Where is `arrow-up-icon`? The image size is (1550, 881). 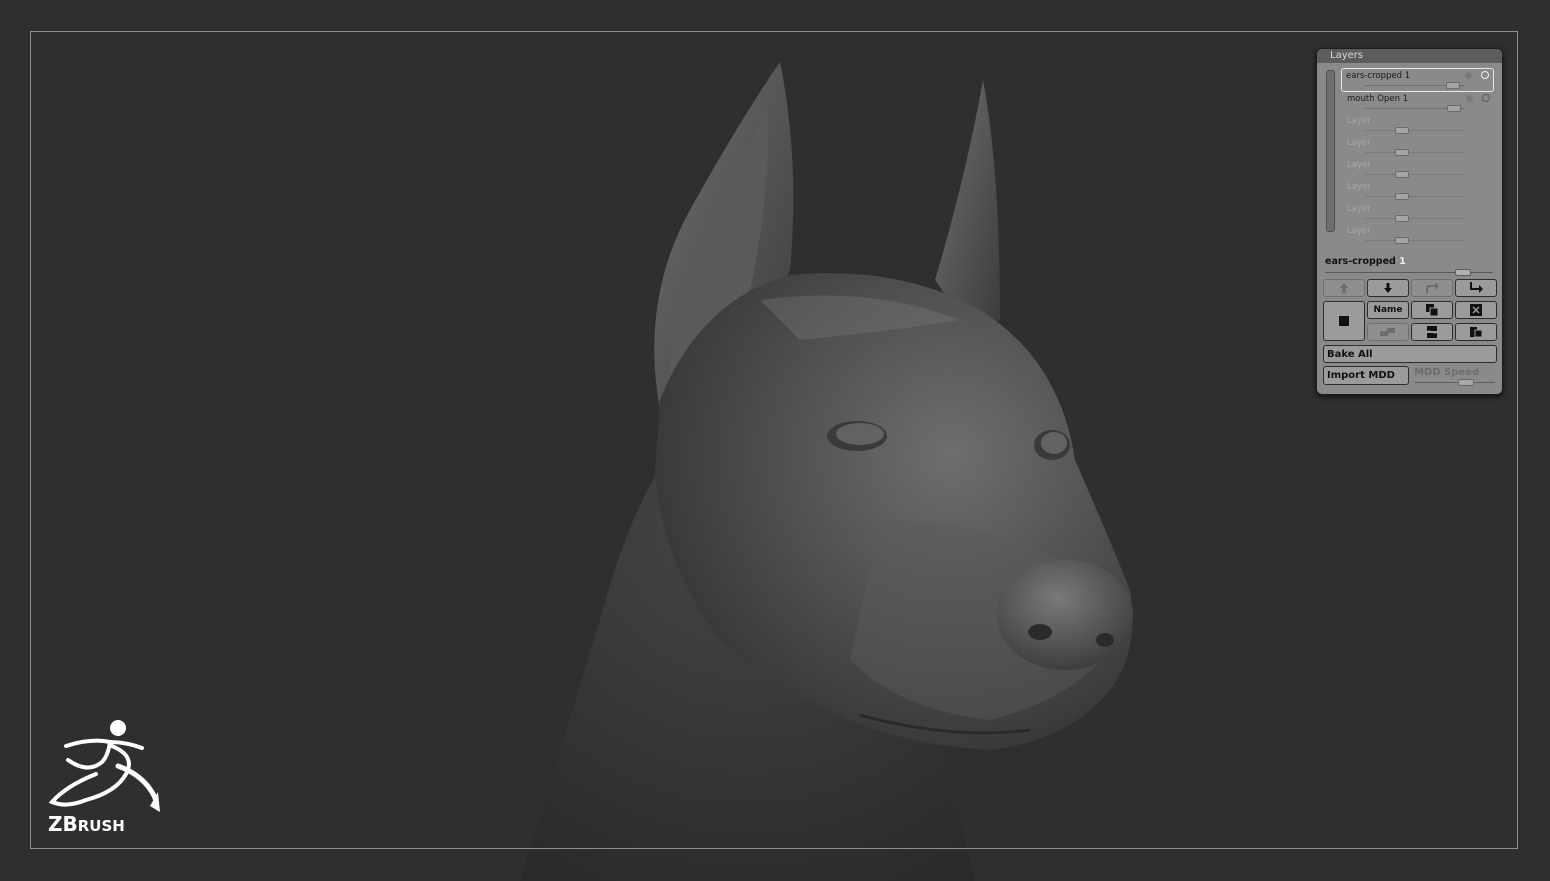 arrow-up-icon is located at coordinates (1344, 288).